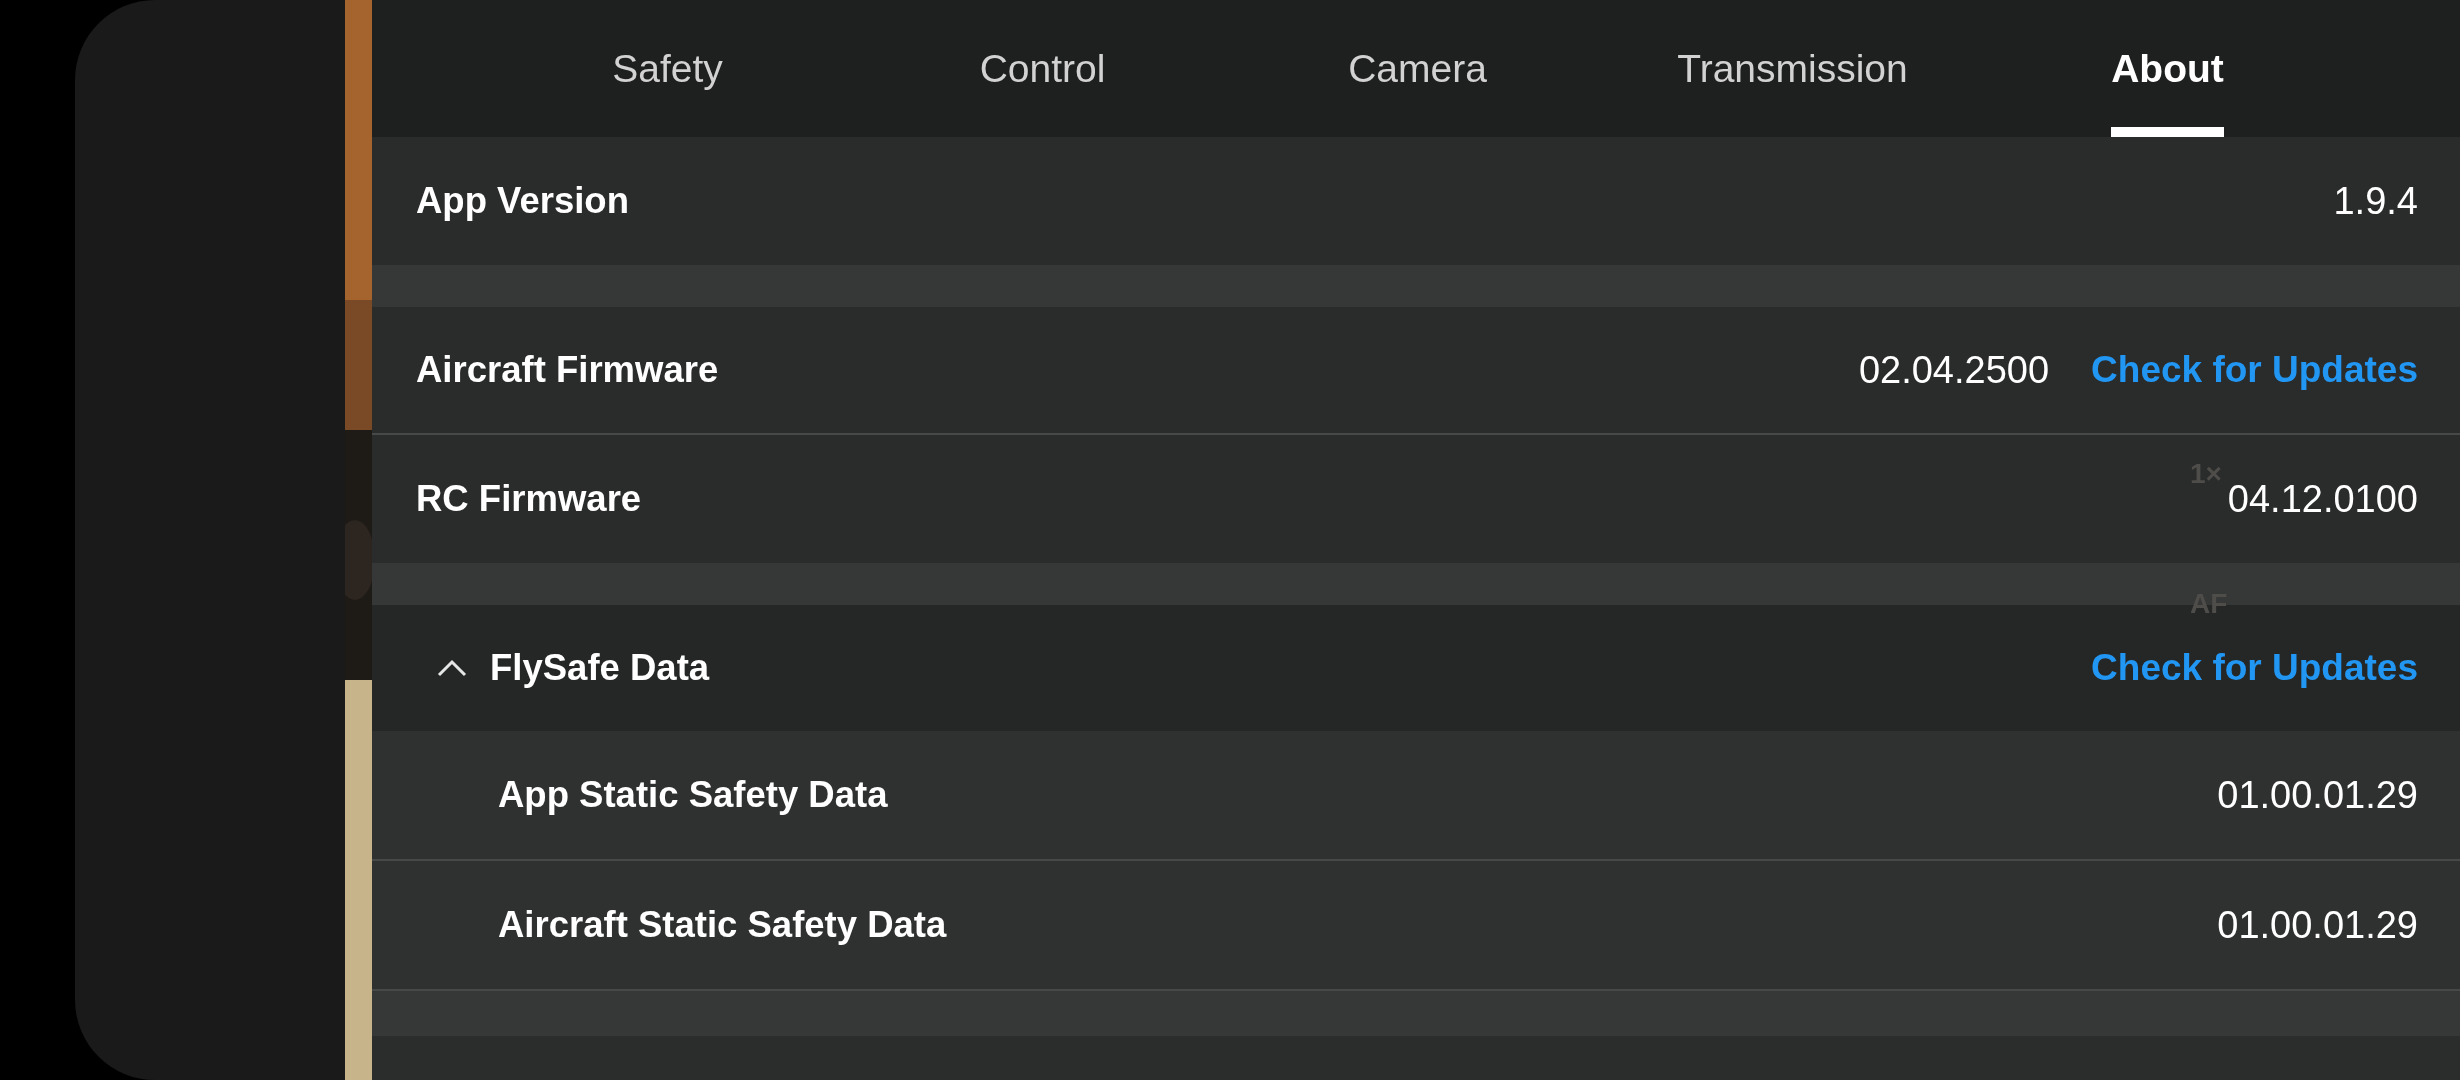 This screenshot has height=1080, width=2460. What do you see at coordinates (1792, 91) in the screenshot?
I see `tab: Transmission` at bounding box center [1792, 91].